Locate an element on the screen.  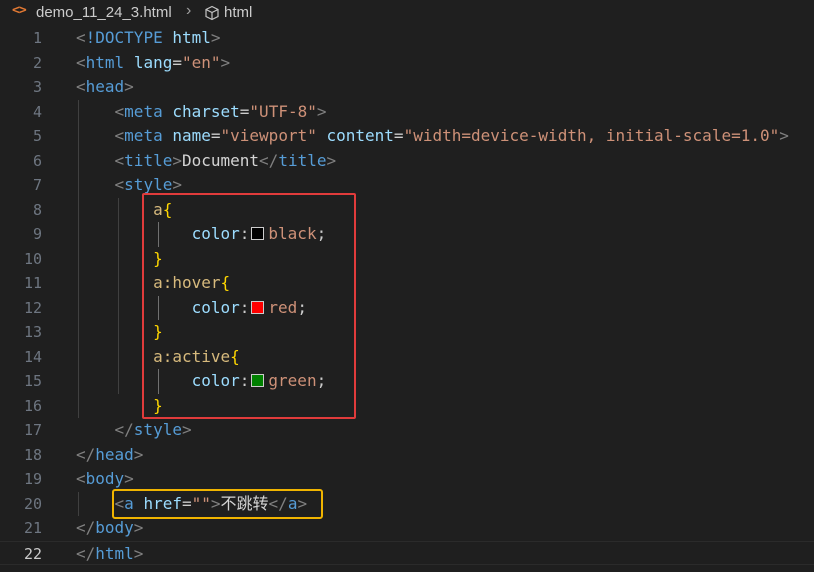
code-token: content is located at coordinates (360, 135).